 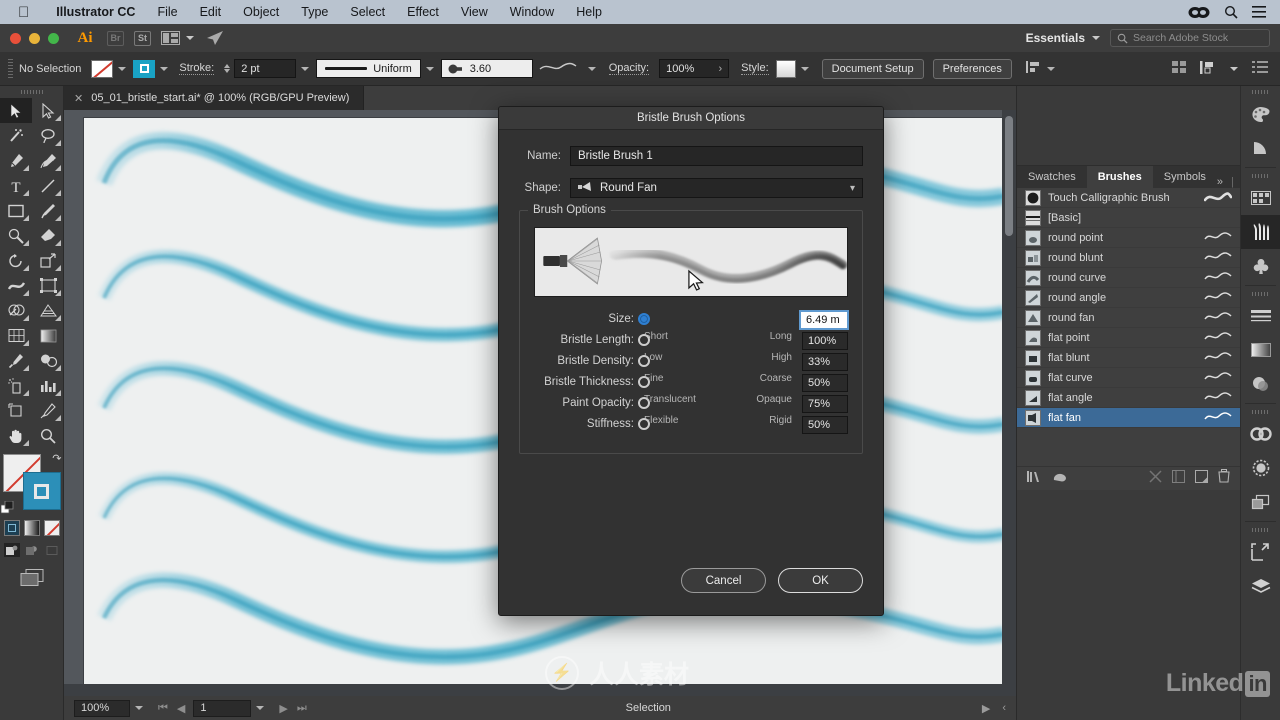 What do you see at coordinates (16, 310) in the screenshot?
I see `shape-builder-tool` at bounding box center [16, 310].